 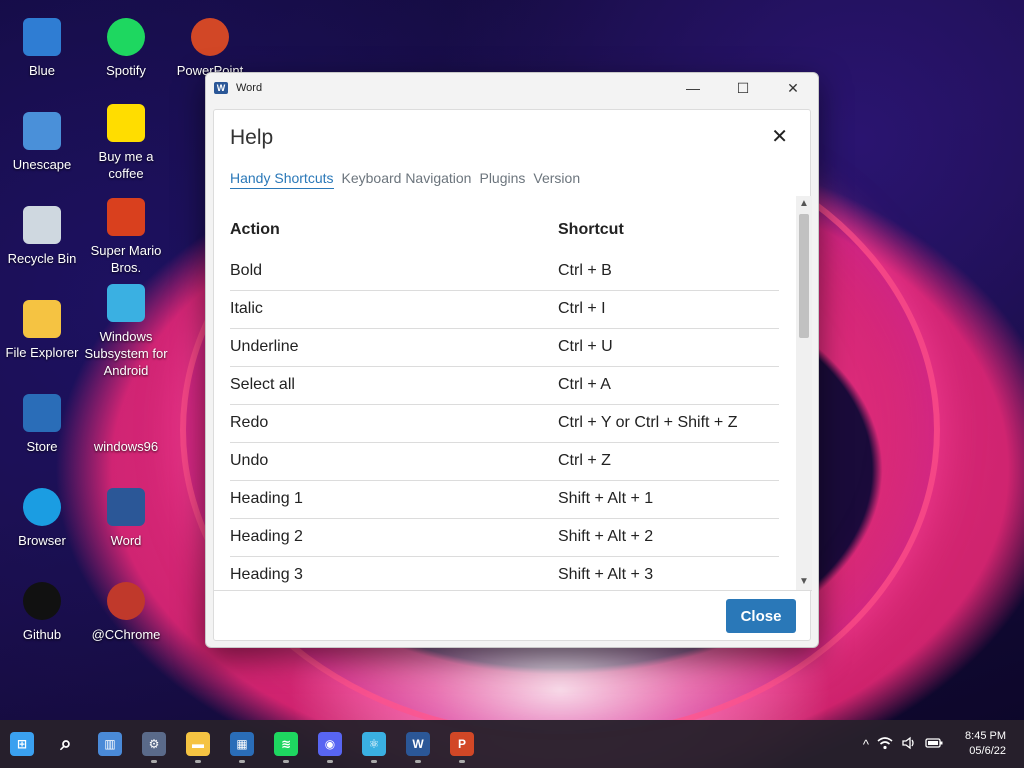 What do you see at coordinates (985, 736) in the screenshot?
I see `clock-time: 8:45 PM` at bounding box center [985, 736].